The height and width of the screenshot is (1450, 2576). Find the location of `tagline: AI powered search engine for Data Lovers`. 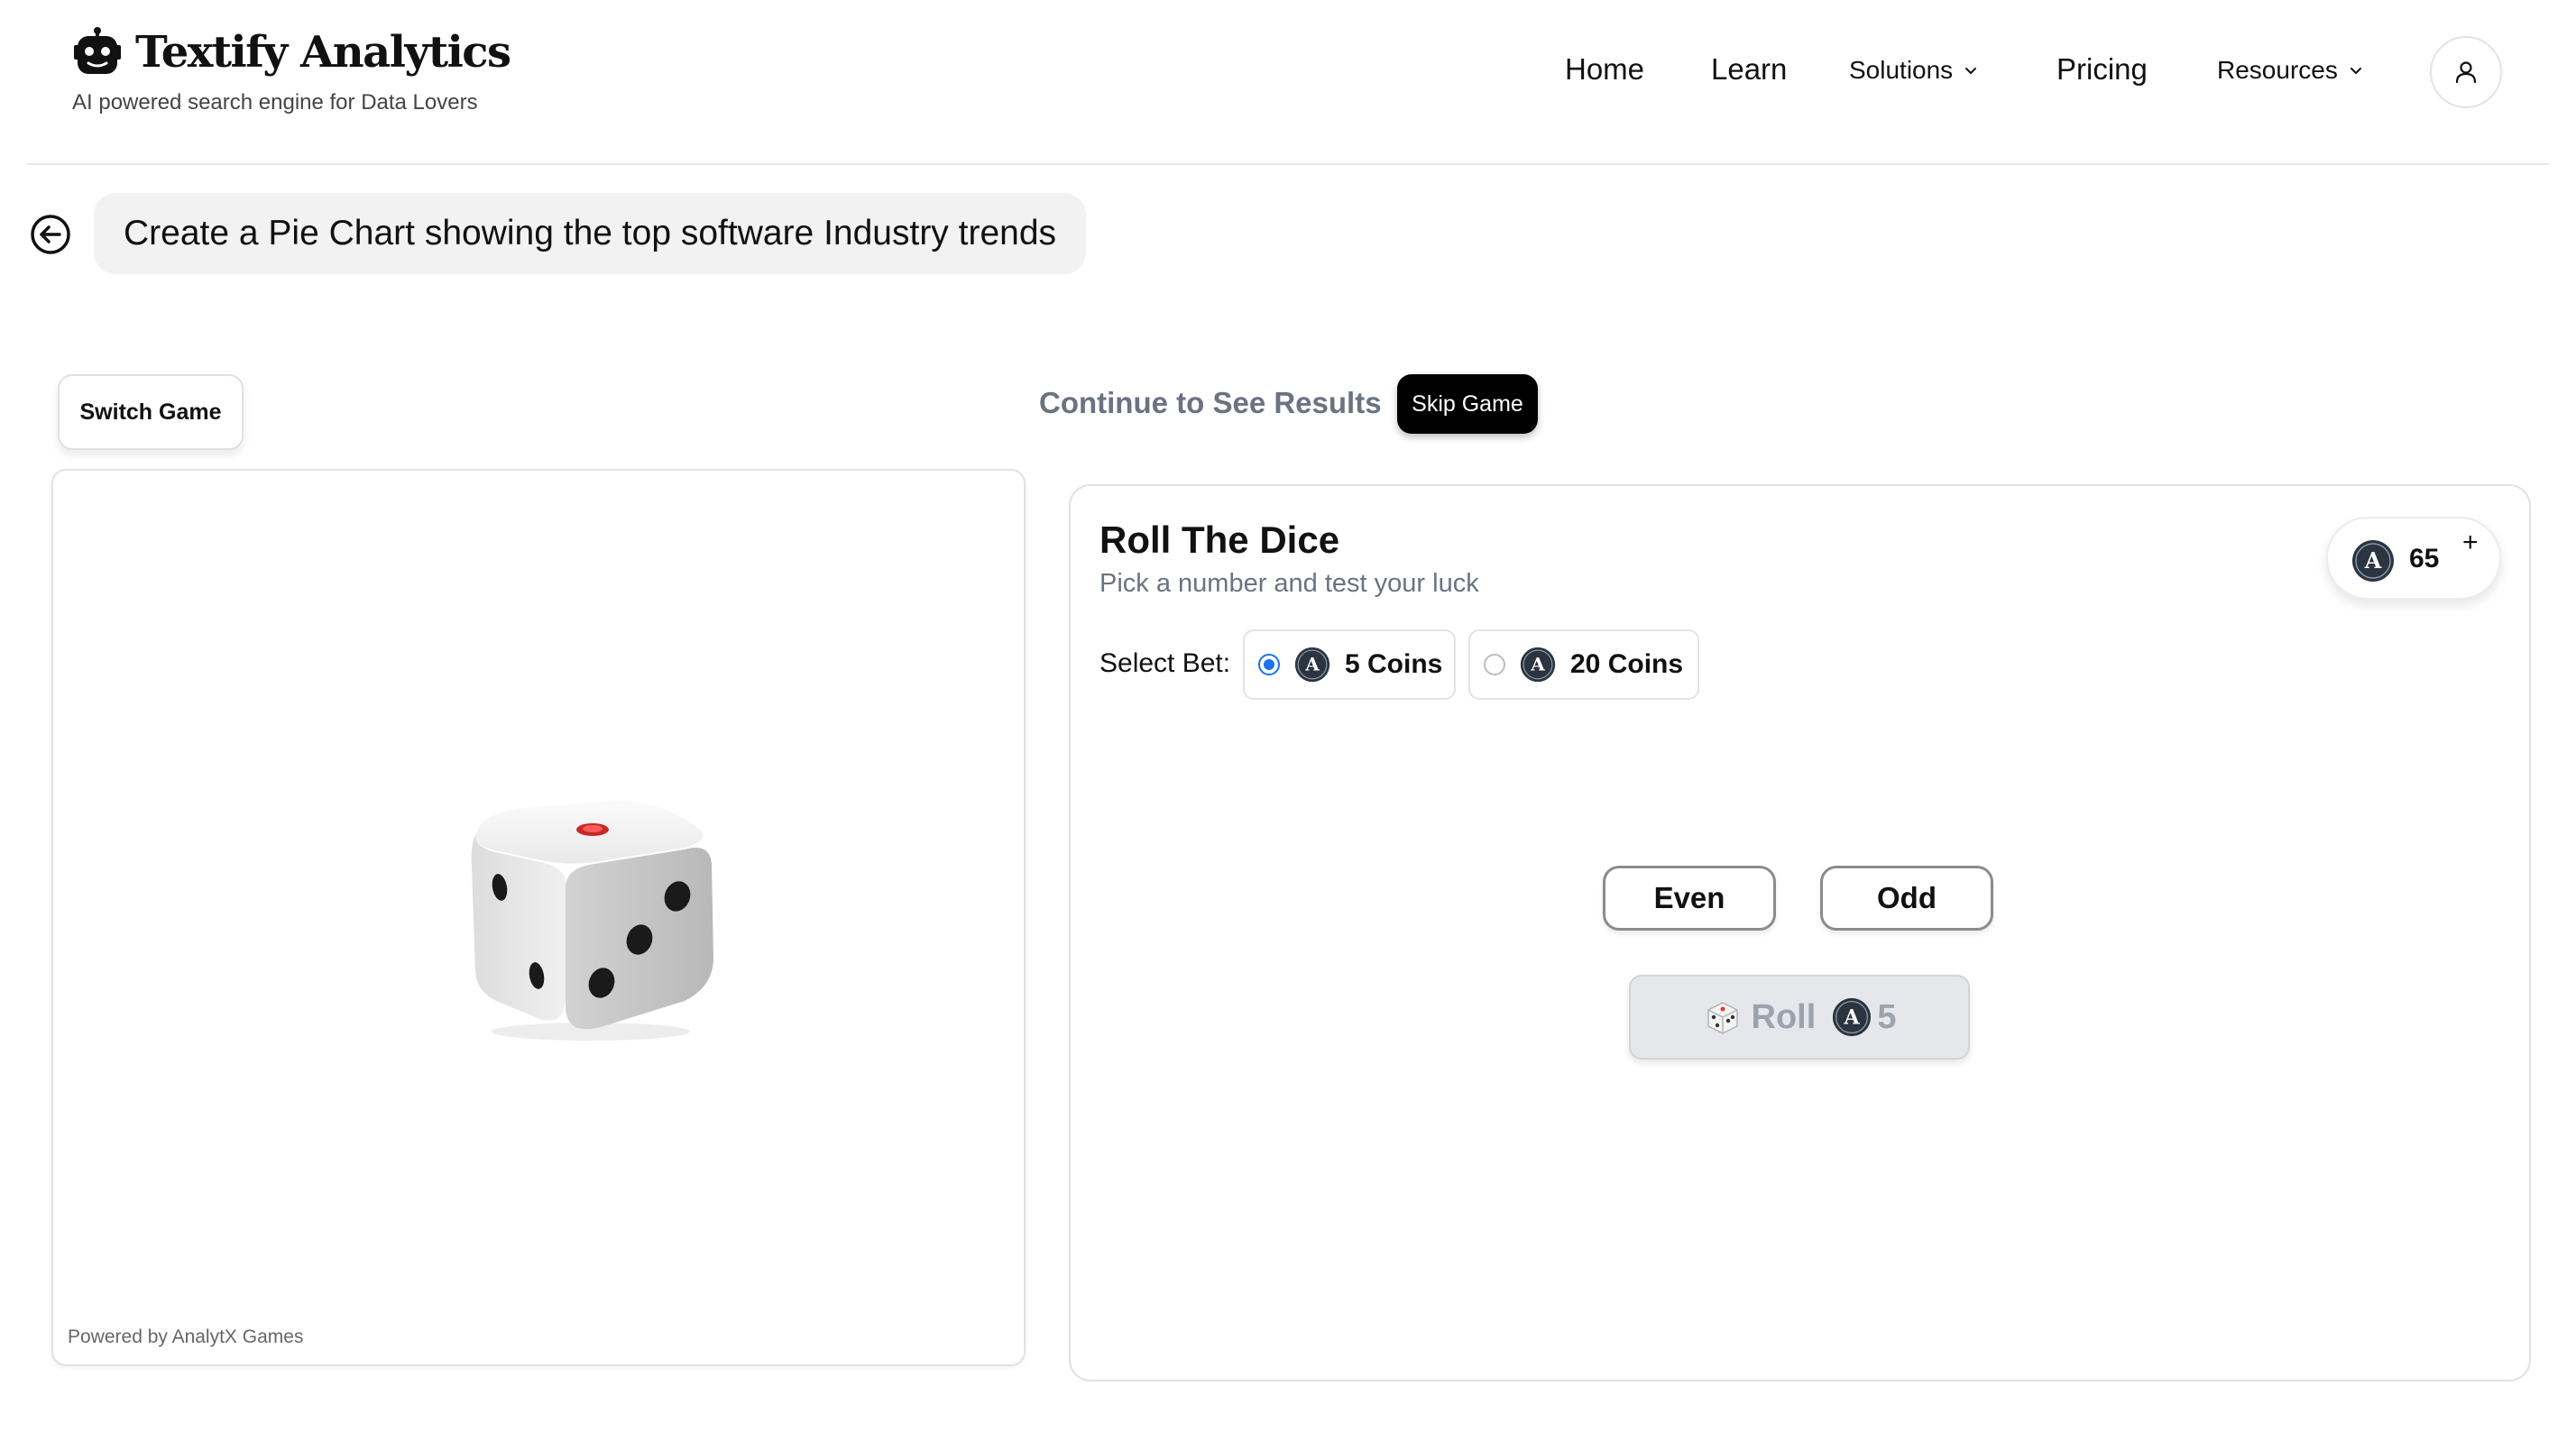

tagline: AI powered search engine for Data Lovers is located at coordinates (275, 102).